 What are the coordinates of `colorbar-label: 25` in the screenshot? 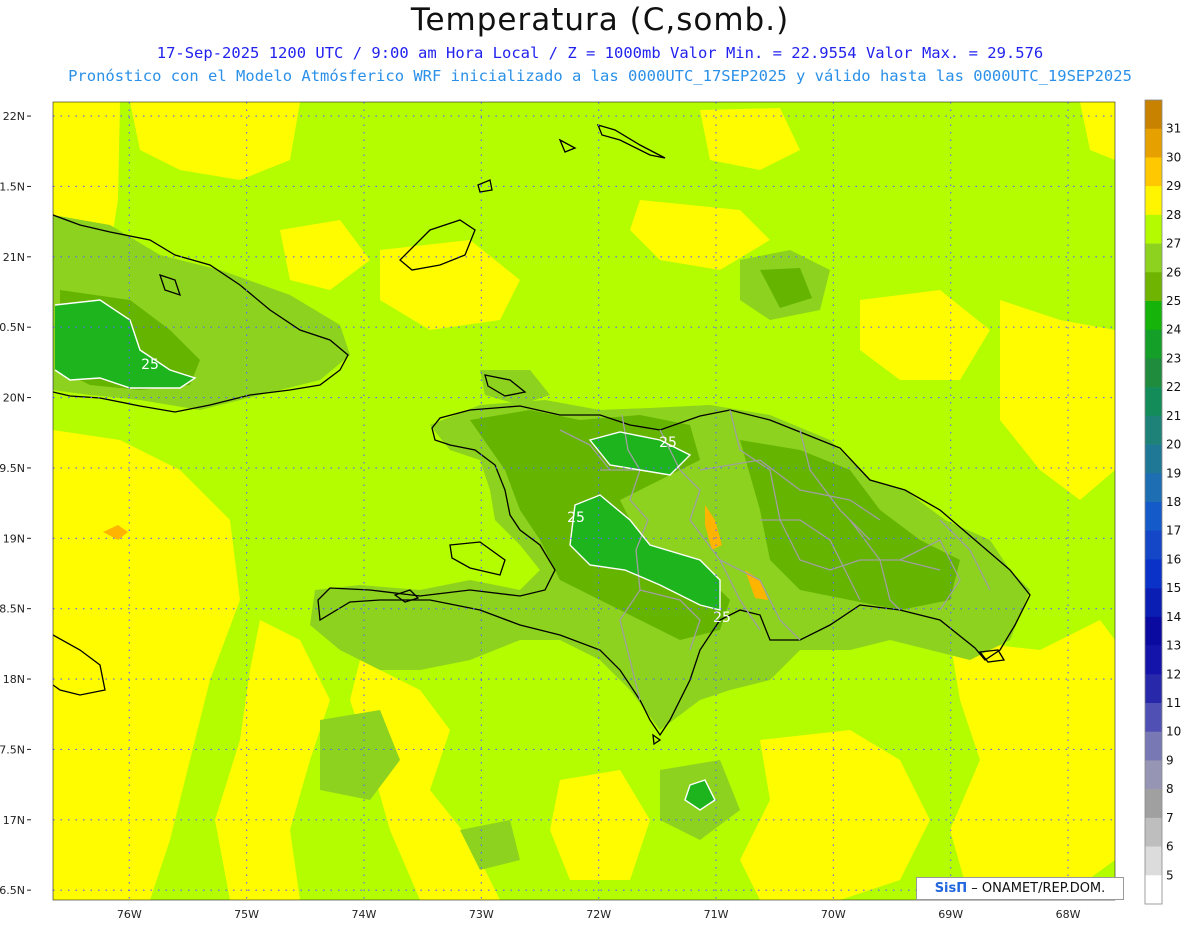 It's located at (1173, 301).